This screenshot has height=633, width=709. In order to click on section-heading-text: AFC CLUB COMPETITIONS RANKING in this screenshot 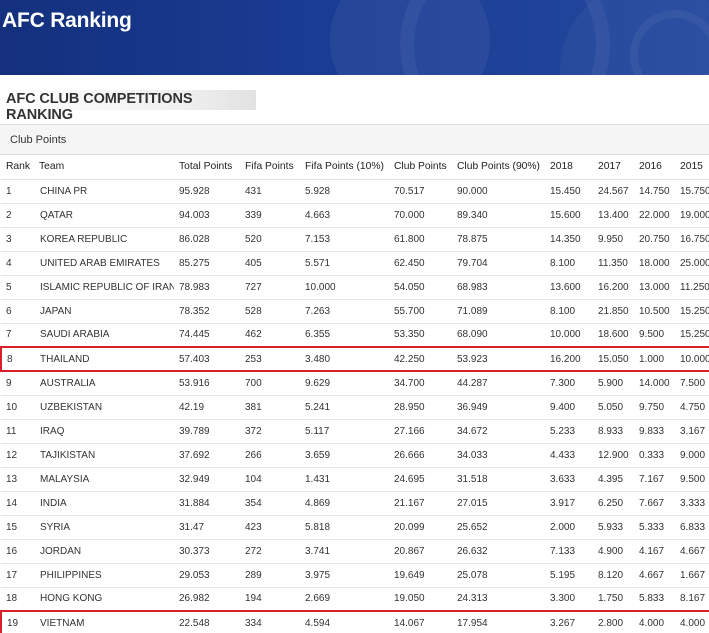, I will do `click(99, 107)`.